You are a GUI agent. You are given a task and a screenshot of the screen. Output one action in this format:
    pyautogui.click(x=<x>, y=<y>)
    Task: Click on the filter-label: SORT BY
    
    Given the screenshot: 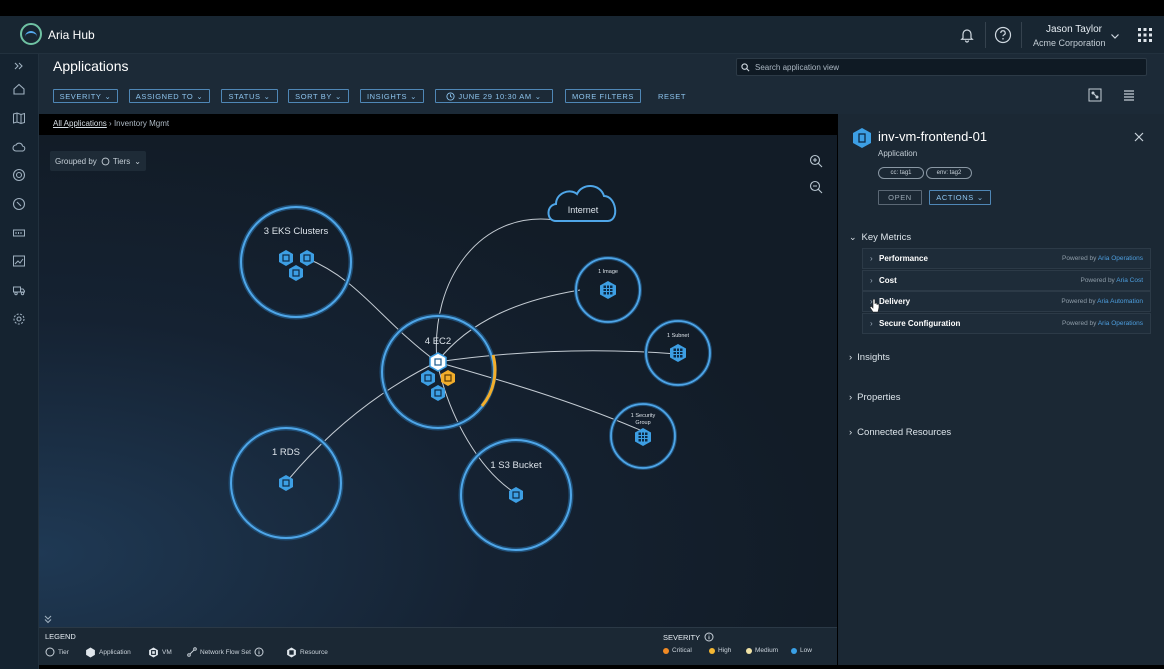 What is the action you would take?
    pyautogui.click(x=313, y=96)
    